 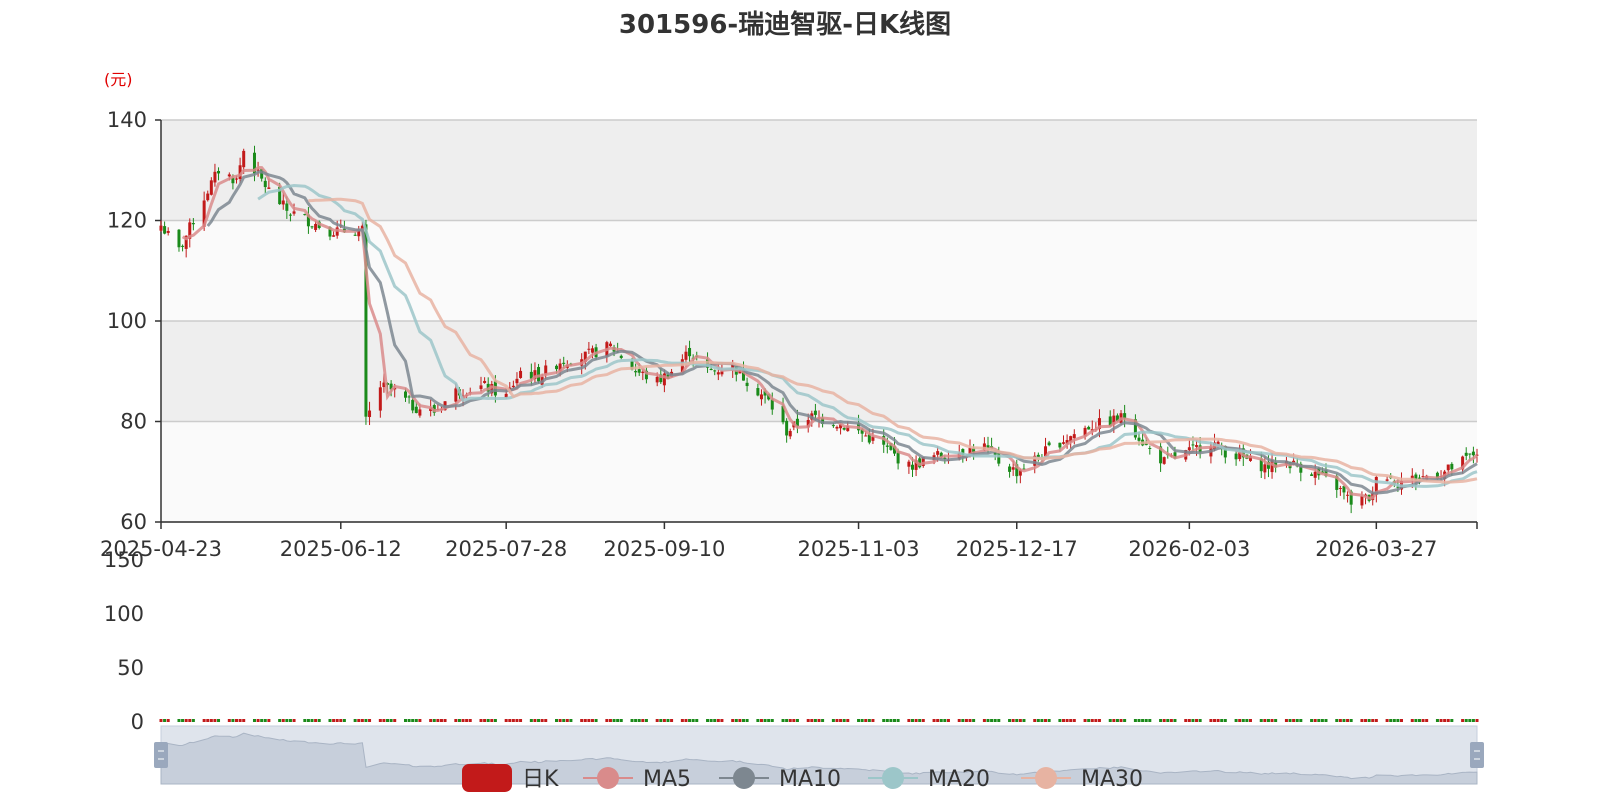 What do you see at coordinates (127, 221) in the screenshot?
I see `y-tick-label: 120` at bounding box center [127, 221].